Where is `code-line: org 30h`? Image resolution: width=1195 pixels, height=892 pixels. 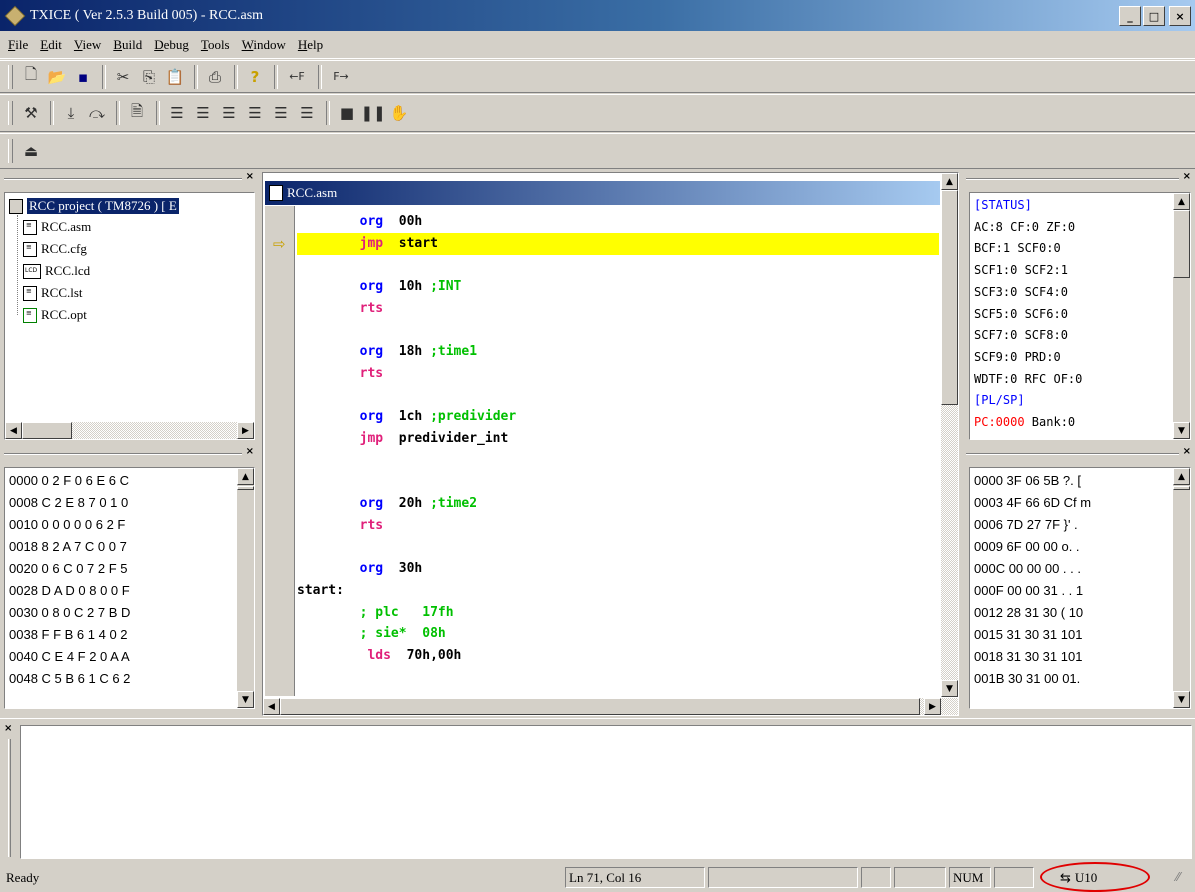 code-line: org 30h is located at coordinates (618, 569).